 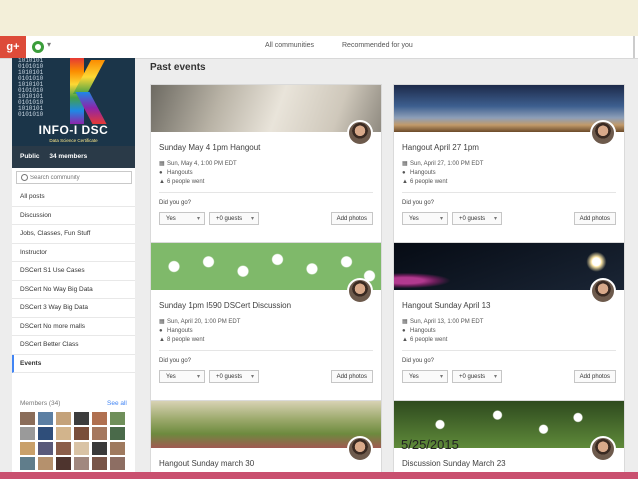 What do you see at coordinates (73, 327) in the screenshot?
I see `nav-item-no-more-malls: DSCert No more malls` at bounding box center [73, 327].